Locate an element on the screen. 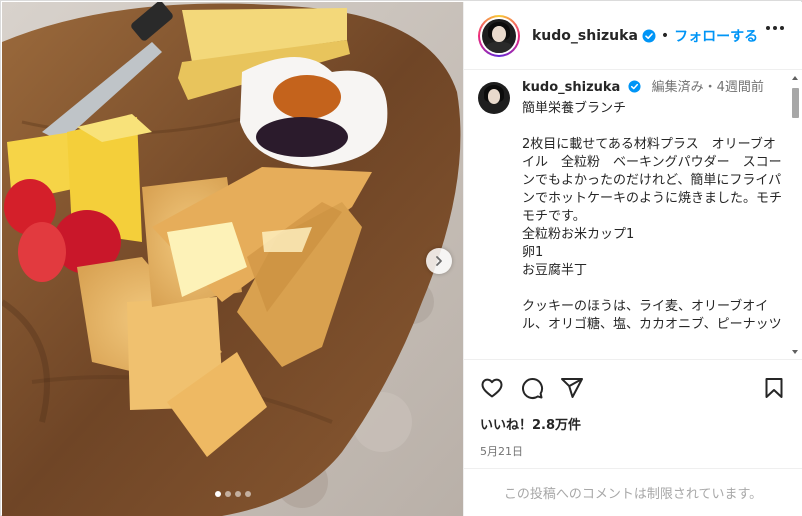 Image resolution: width=802 pixels, height=516 pixels. caption-username: kudo_shizuka is located at coordinates (571, 87).